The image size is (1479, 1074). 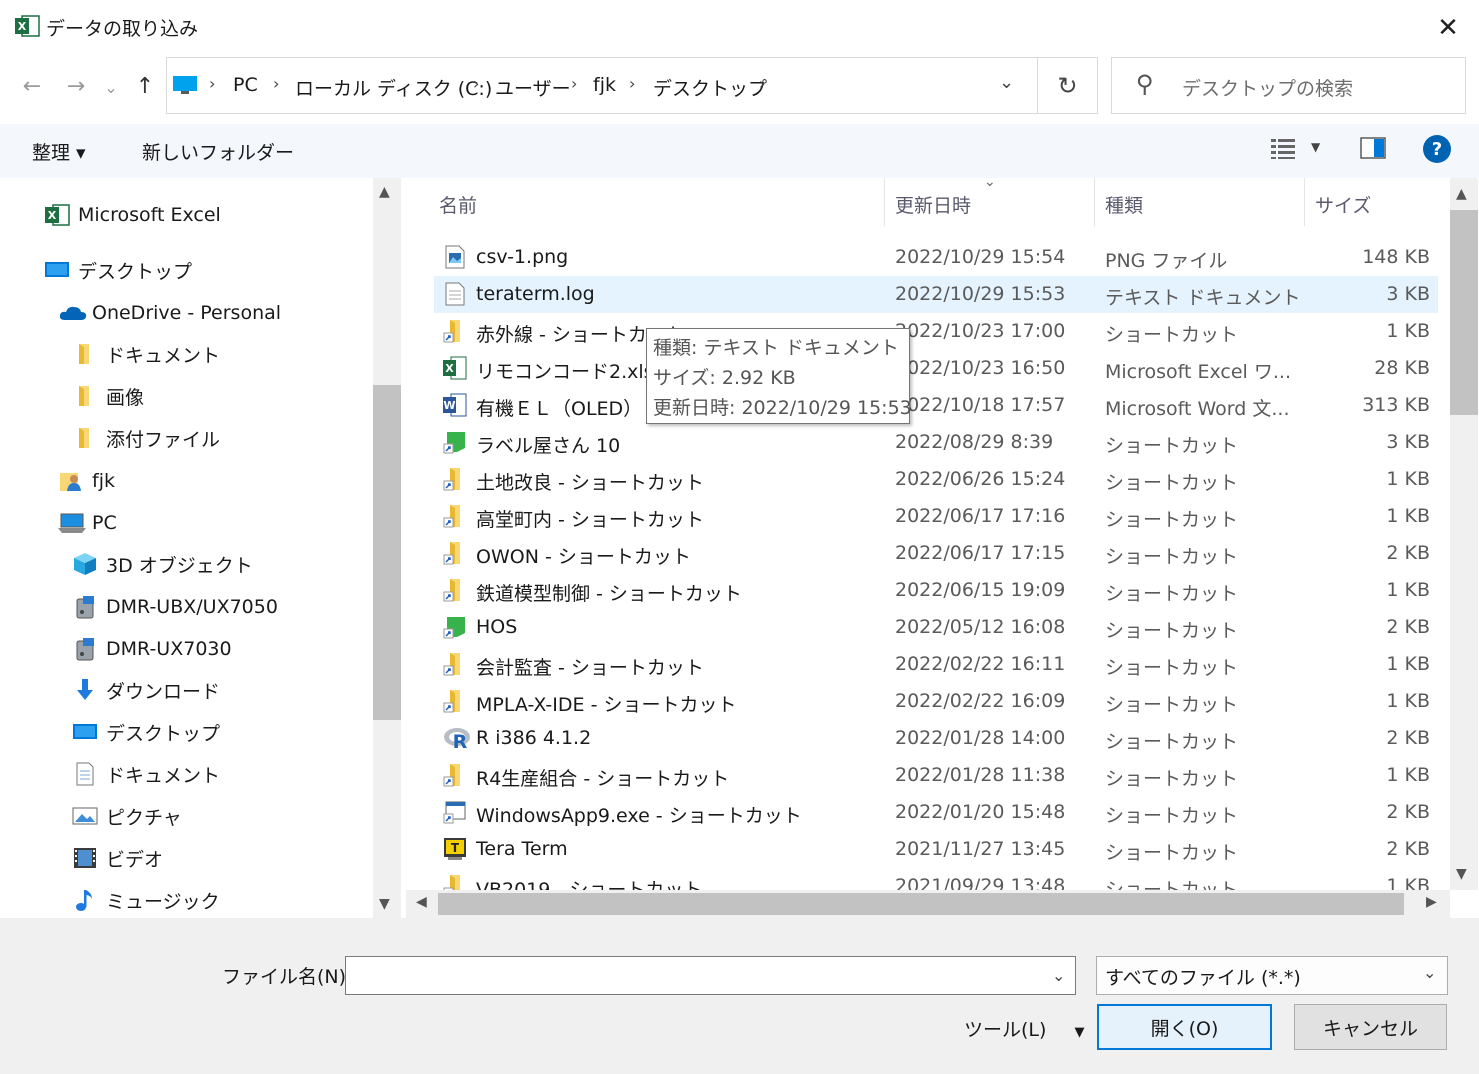 I want to click on organize-button: 整理 ▾, so click(x=59, y=151).